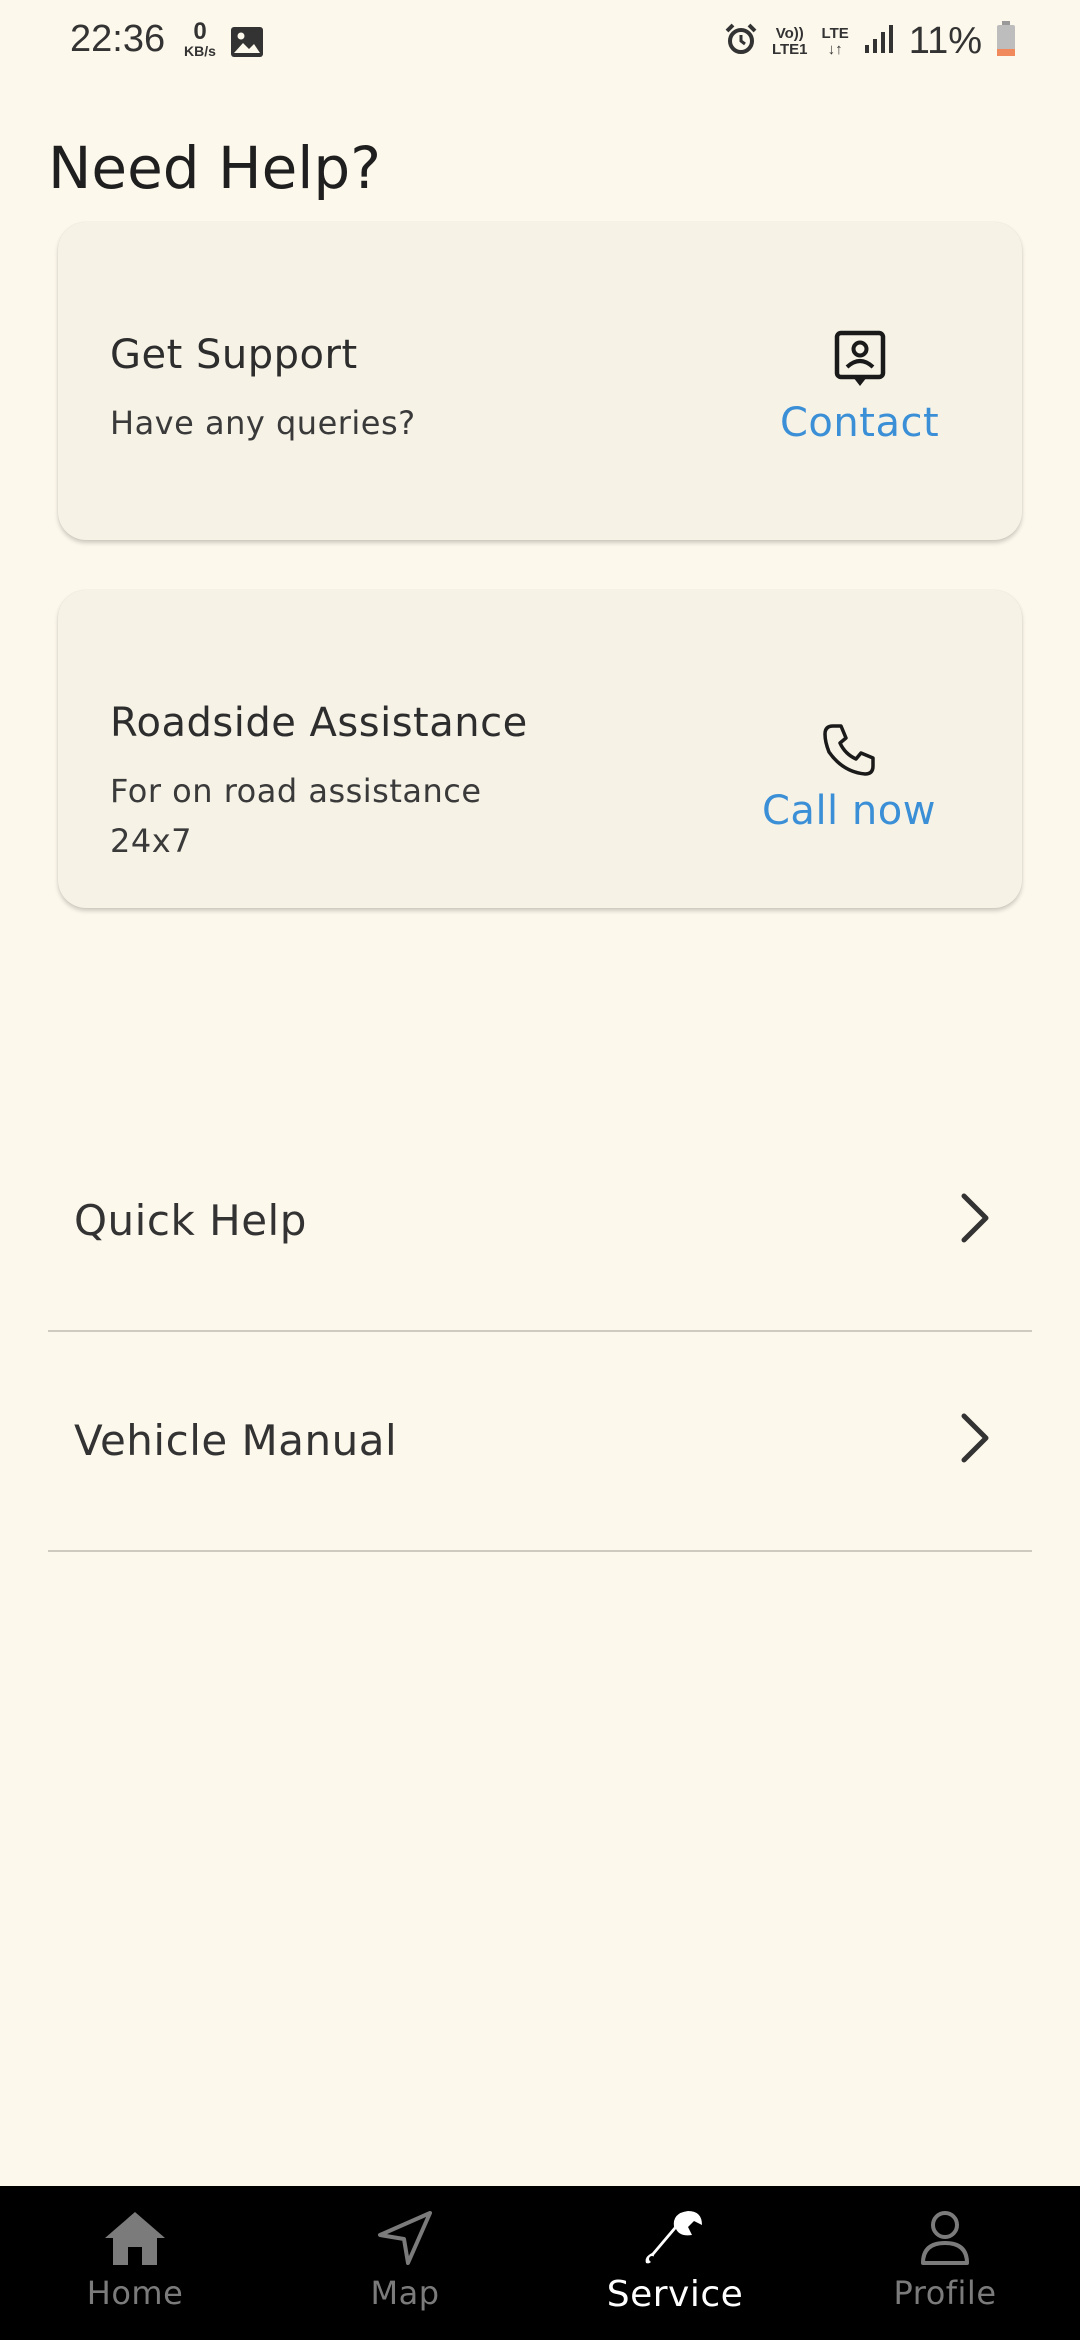 The width and height of the screenshot is (1080, 2340). I want to click on call-now-button: Call now, so click(849, 778).